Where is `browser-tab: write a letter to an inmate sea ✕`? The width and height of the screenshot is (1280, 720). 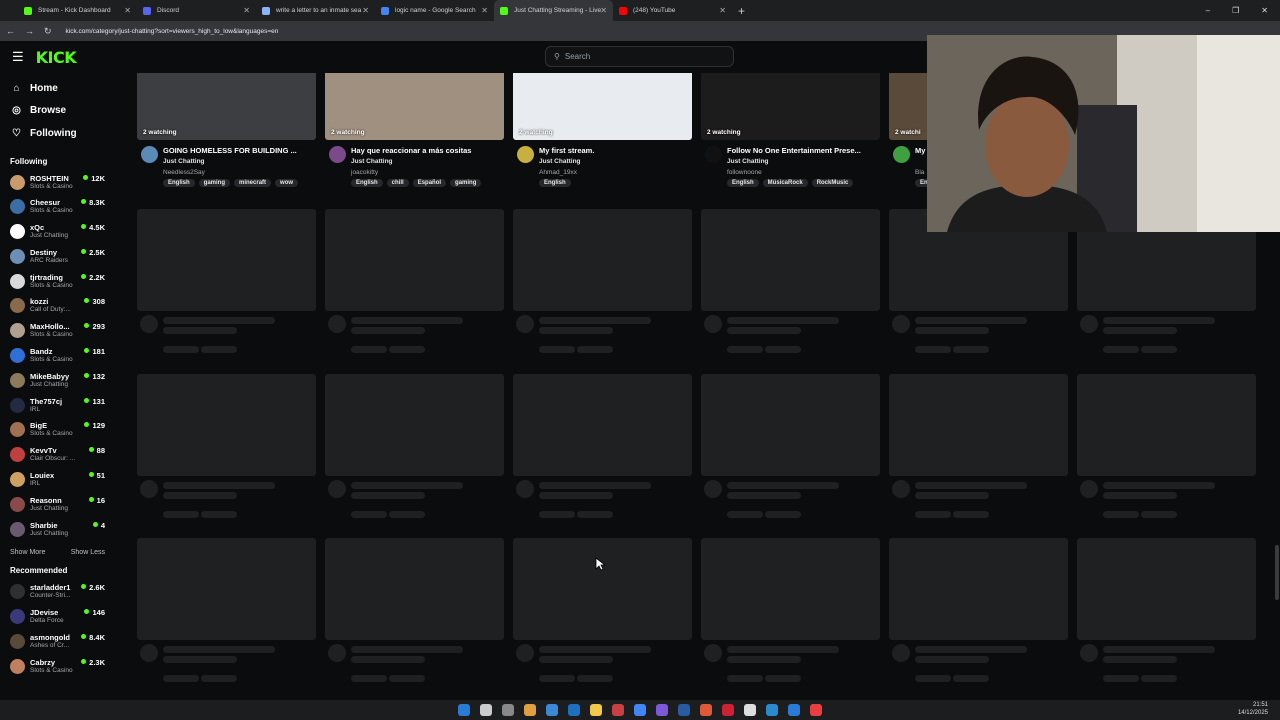 browser-tab: write a letter to an inmate sea ✕ is located at coordinates (315, 10).